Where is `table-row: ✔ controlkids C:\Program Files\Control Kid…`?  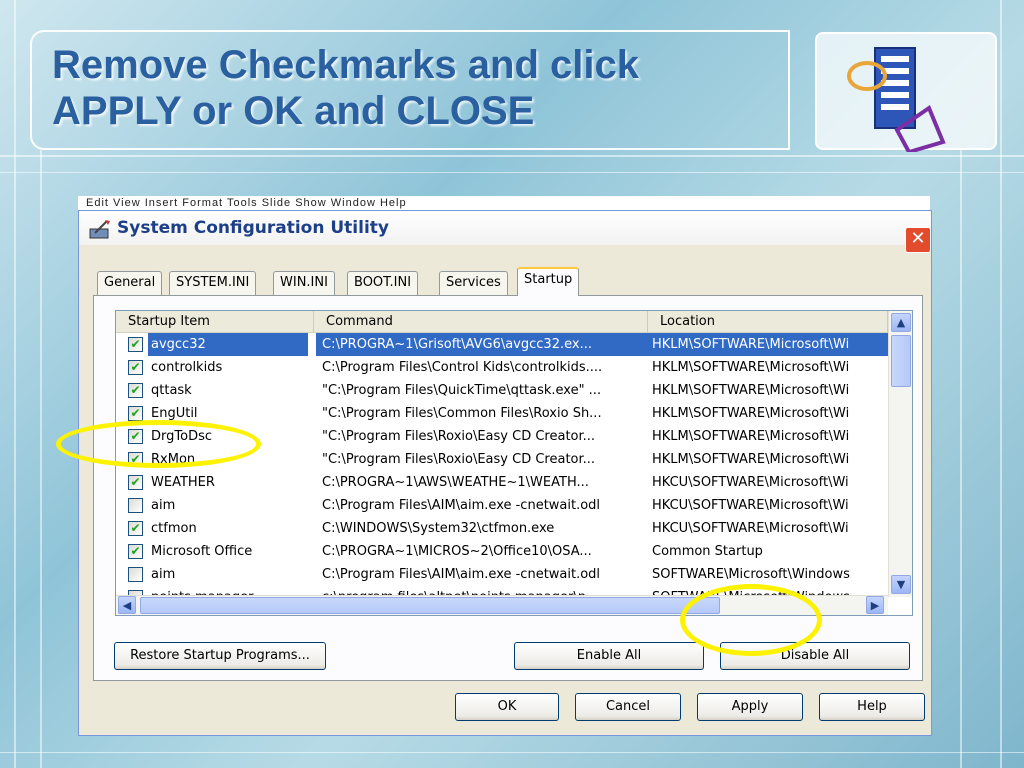
table-row: ✔ controlkids C:\Program Files\Control Kid… is located at coordinates (502, 367).